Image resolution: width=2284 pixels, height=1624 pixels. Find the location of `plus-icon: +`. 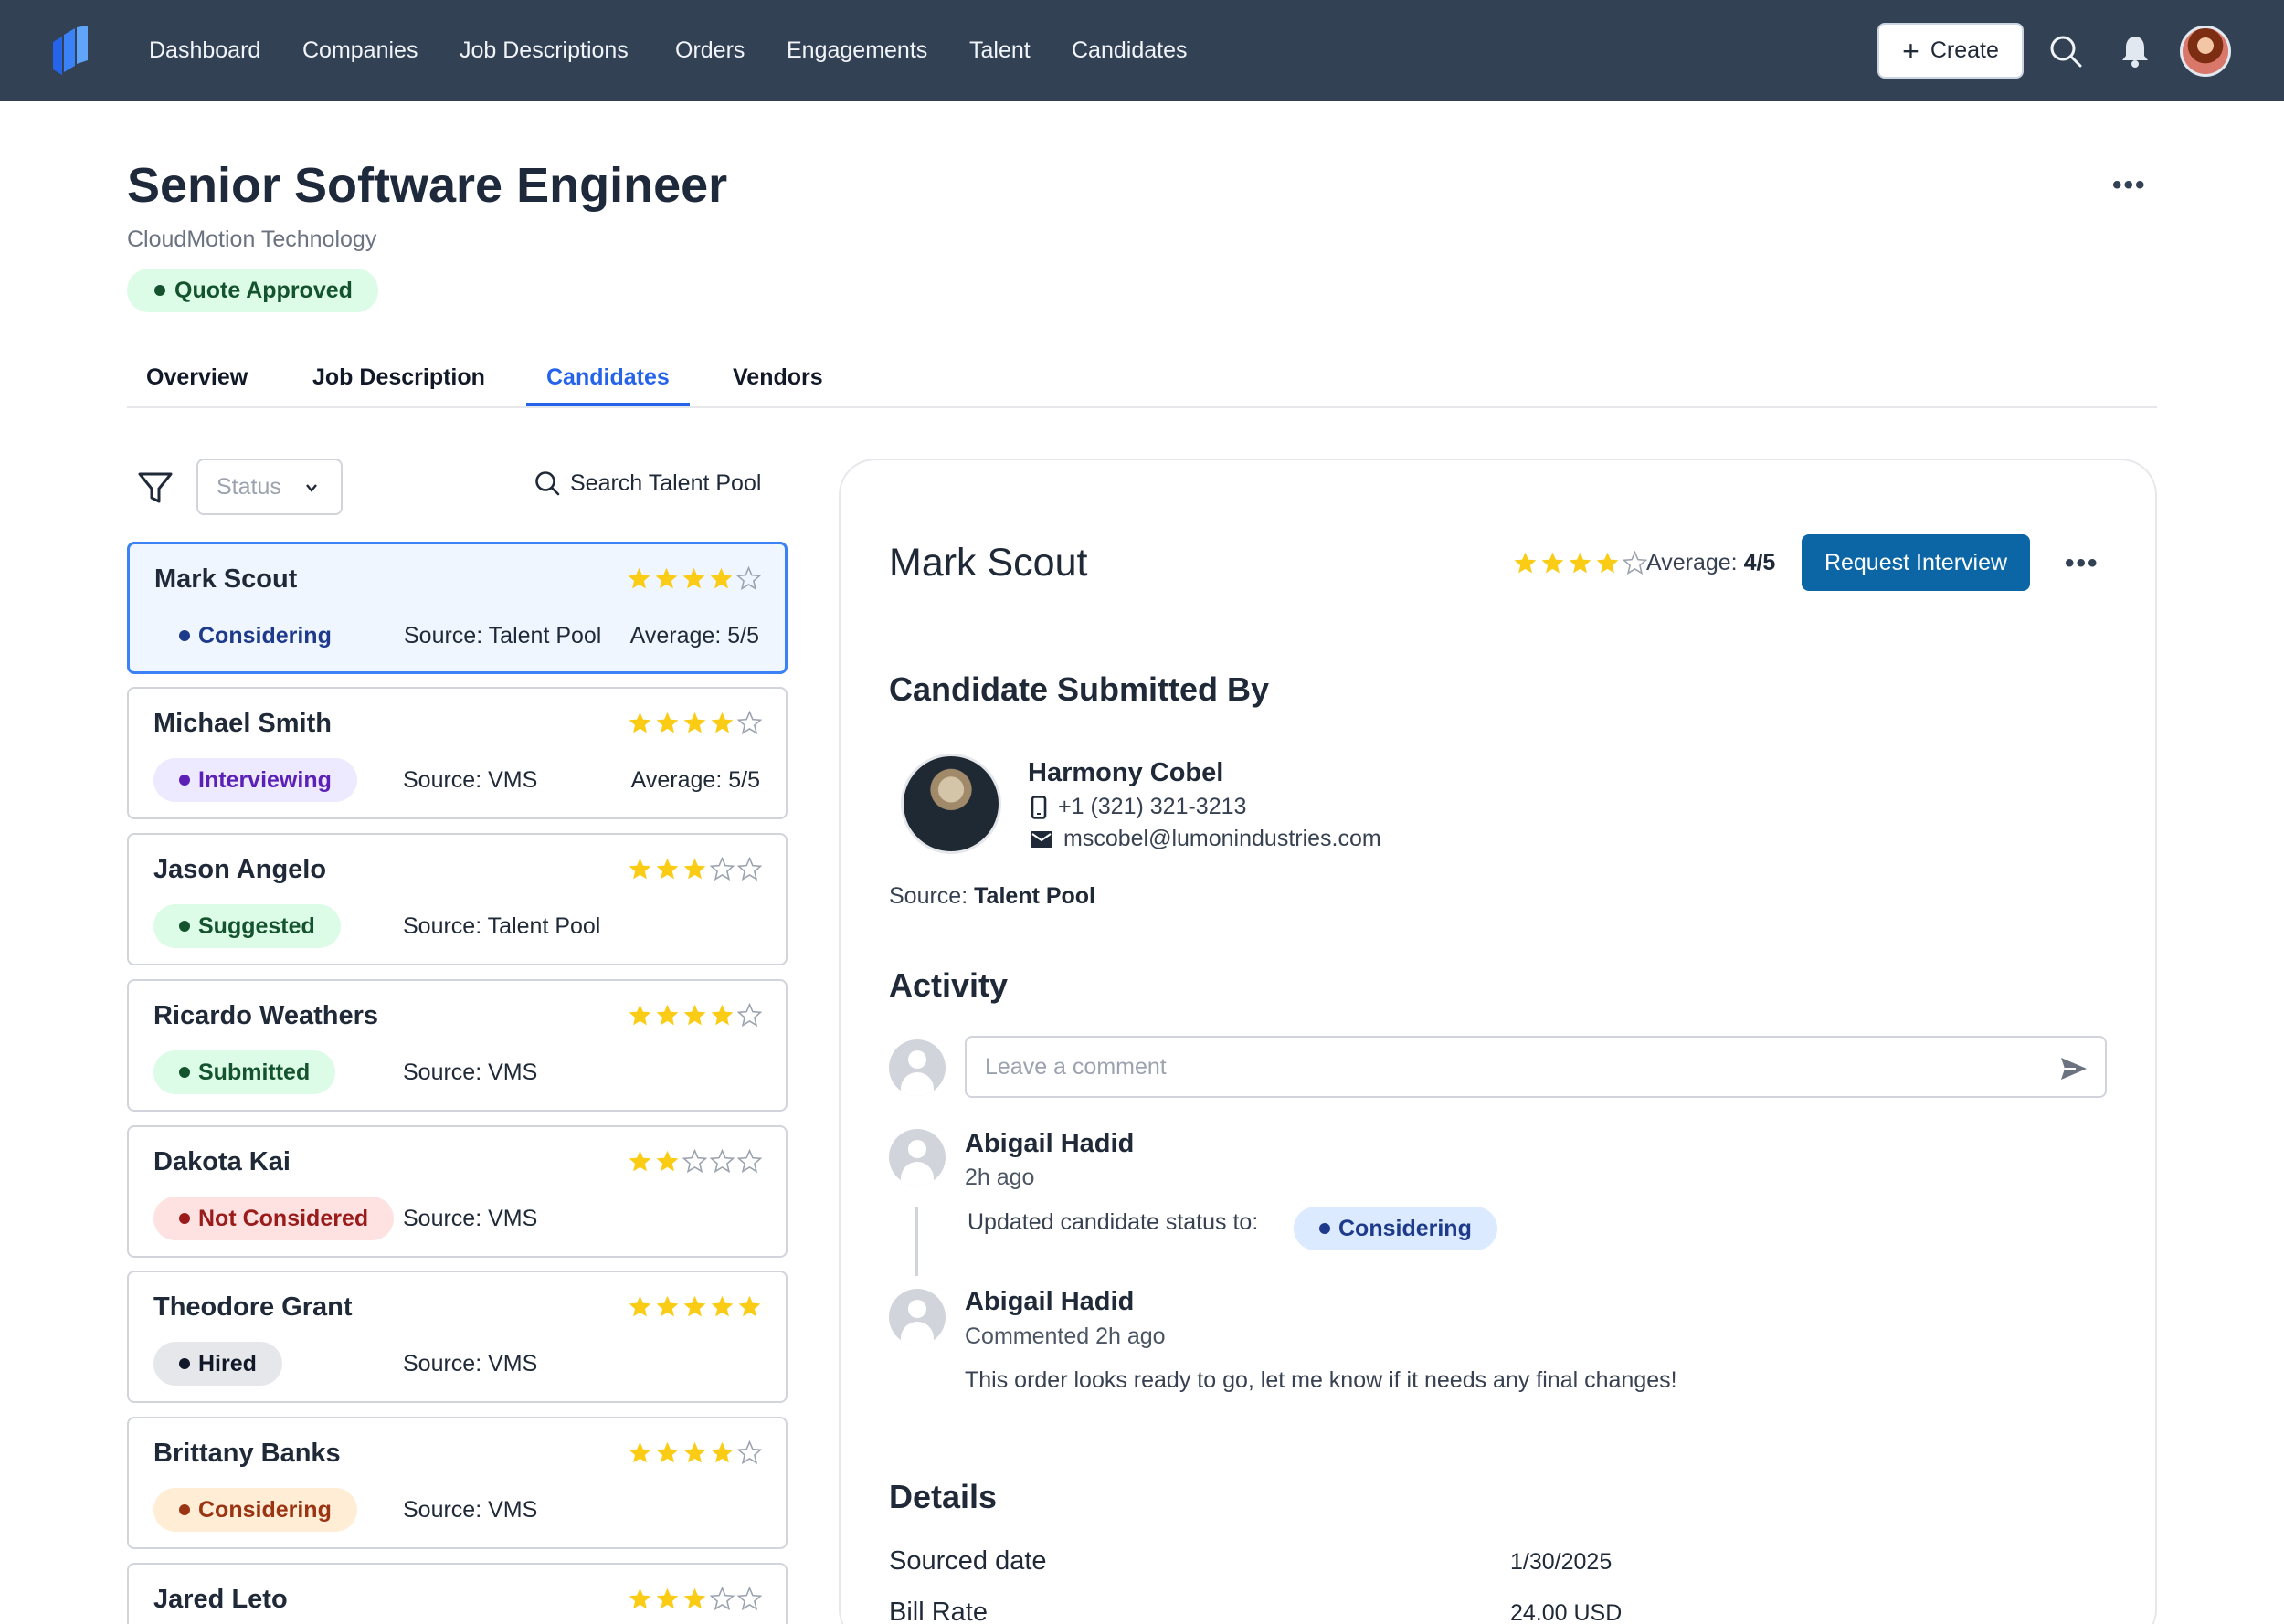

plus-icon: + is located at coordinates (1910, 51).